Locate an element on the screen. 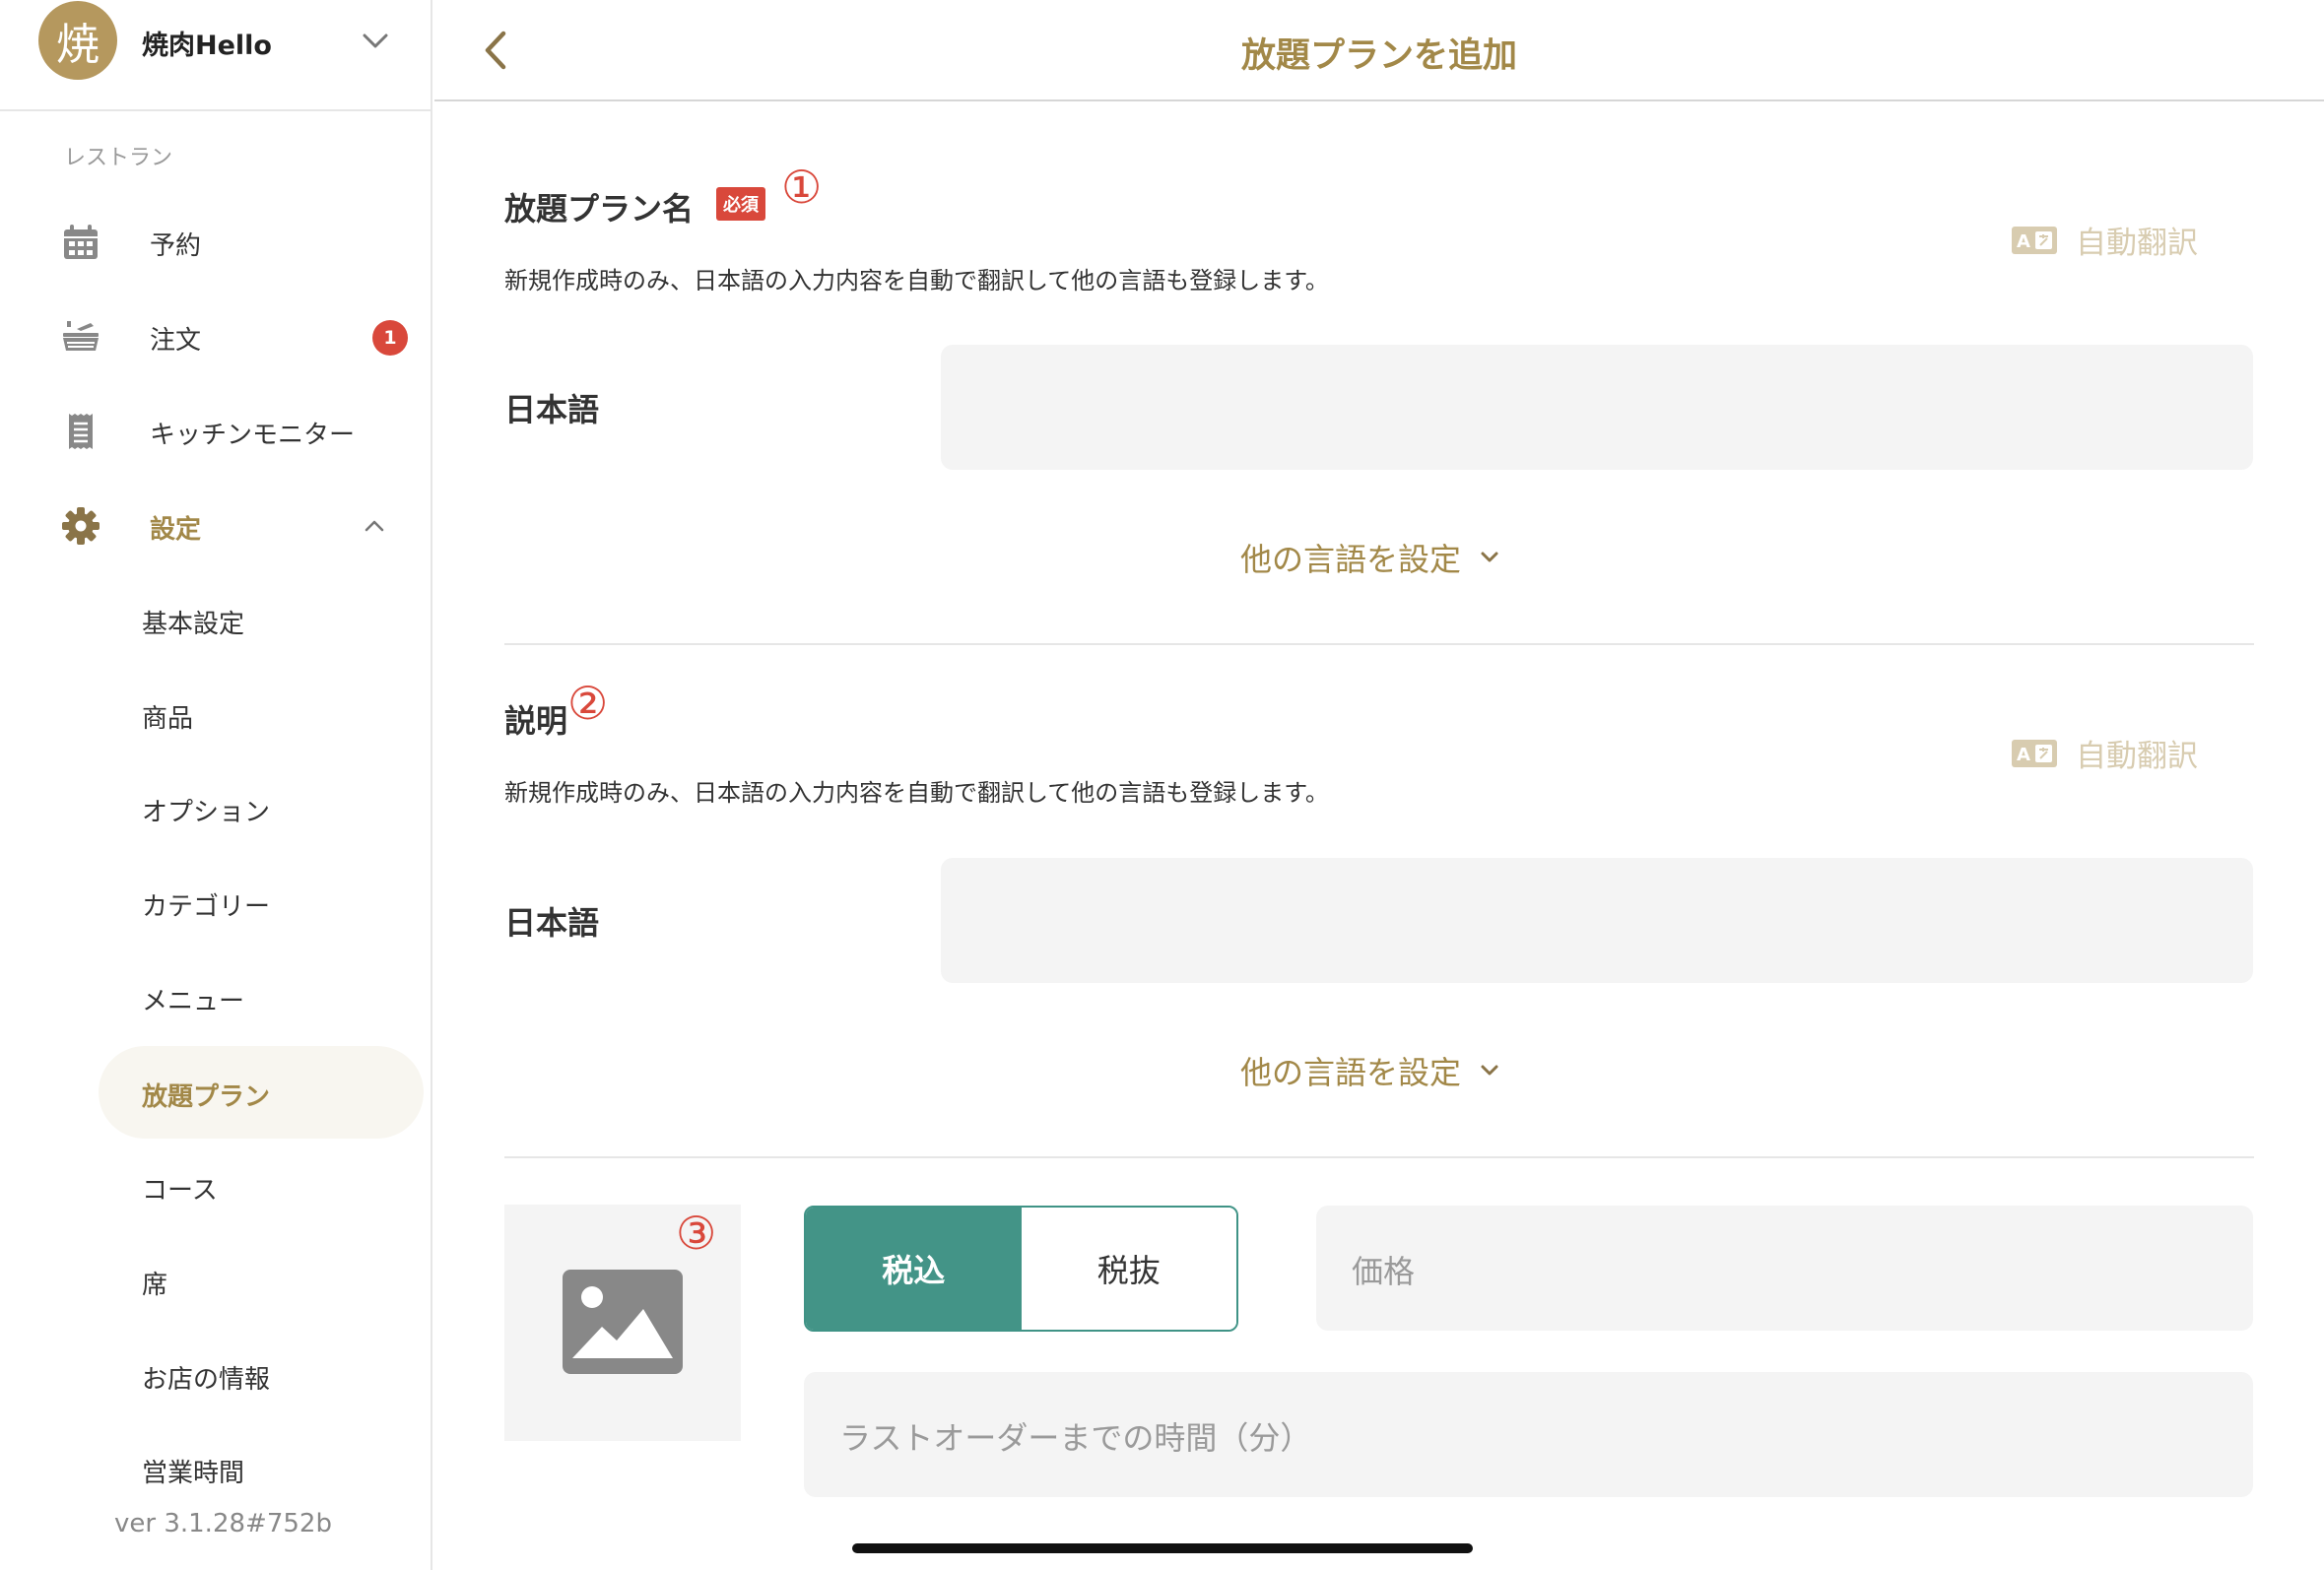 Image resolution: width=2324 pixels, height=1570 pixels. home-indicator is located at coordinates (1162, 1548).